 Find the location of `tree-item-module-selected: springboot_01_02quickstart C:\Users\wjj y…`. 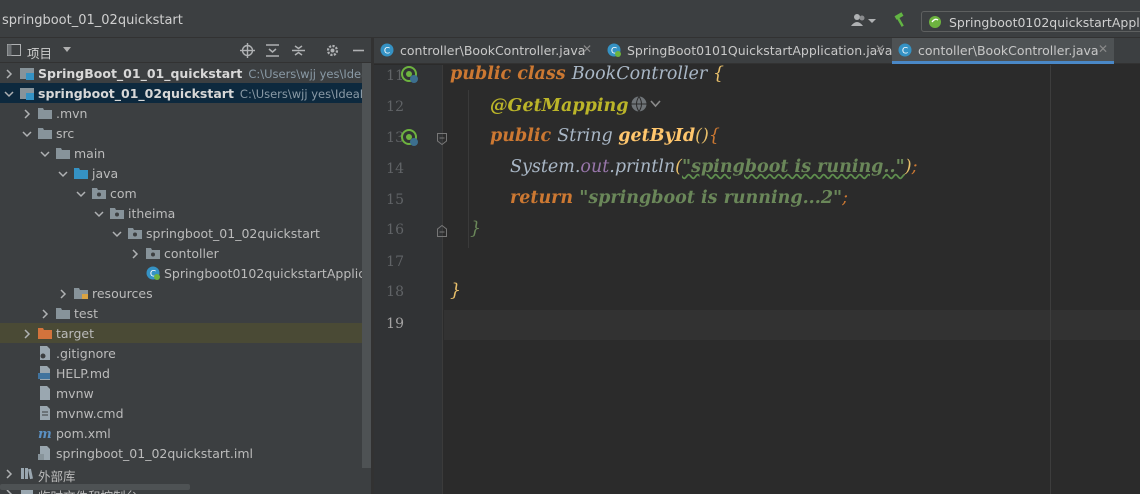

tree-item-module-selected: springboot_01_02quickstart C:\Users\wjj y… is located at coordinates (185, 93).